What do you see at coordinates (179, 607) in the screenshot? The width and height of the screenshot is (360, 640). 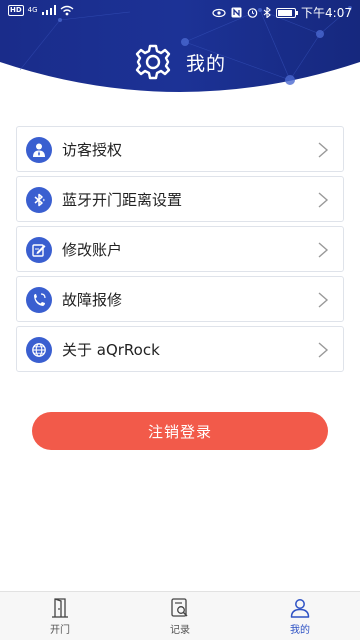 I see `records-icon` at bounding box center [179, 607].